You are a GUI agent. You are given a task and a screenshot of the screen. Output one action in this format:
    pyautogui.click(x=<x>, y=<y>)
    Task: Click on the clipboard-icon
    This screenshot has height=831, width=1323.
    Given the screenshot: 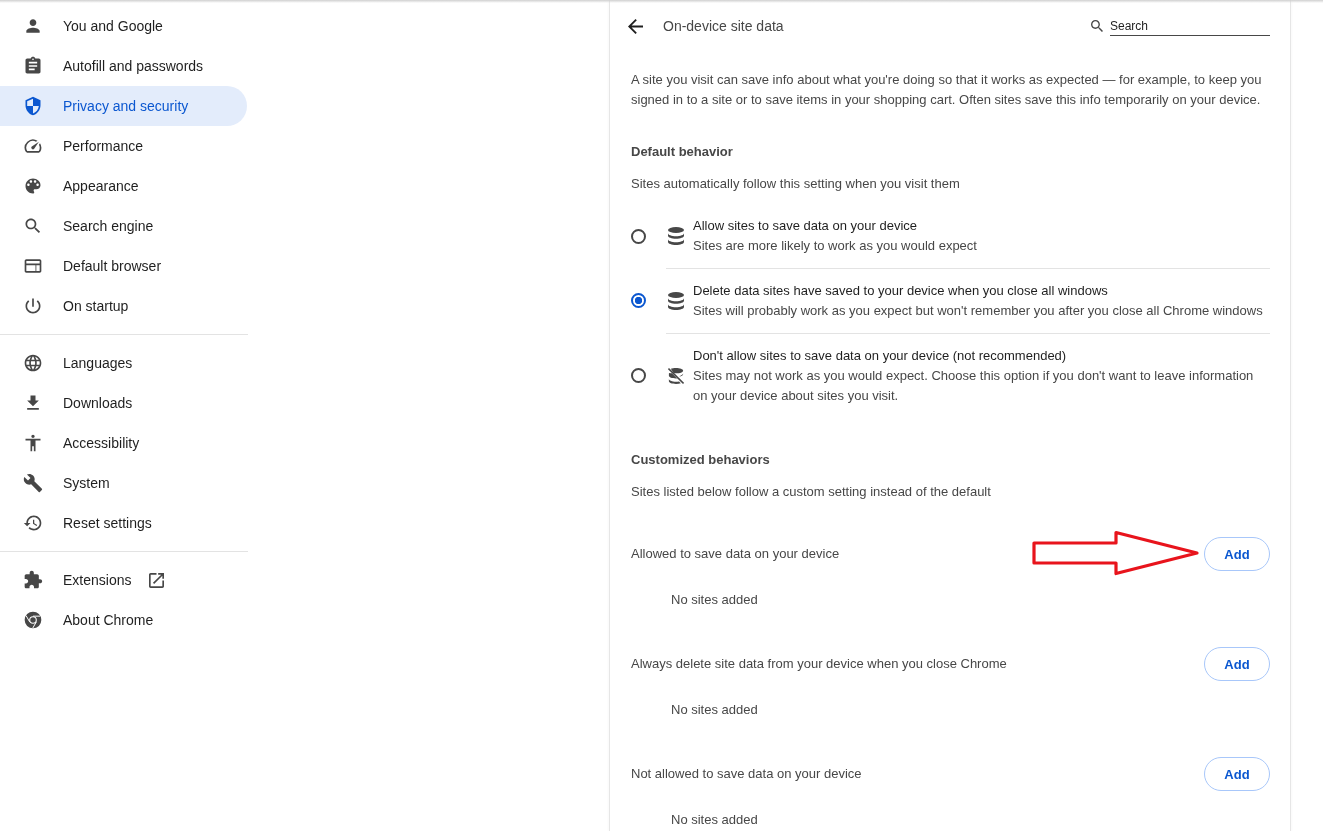 What is the action you would take?
    pyautogui.click(x=33, y=66)
    